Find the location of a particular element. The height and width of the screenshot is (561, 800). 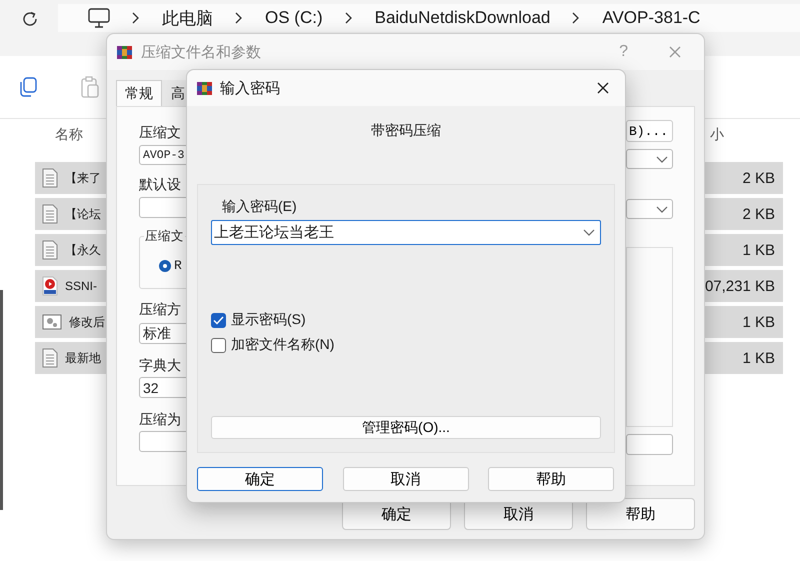

file-name: 最新地 is located at coordinates (83, 358).